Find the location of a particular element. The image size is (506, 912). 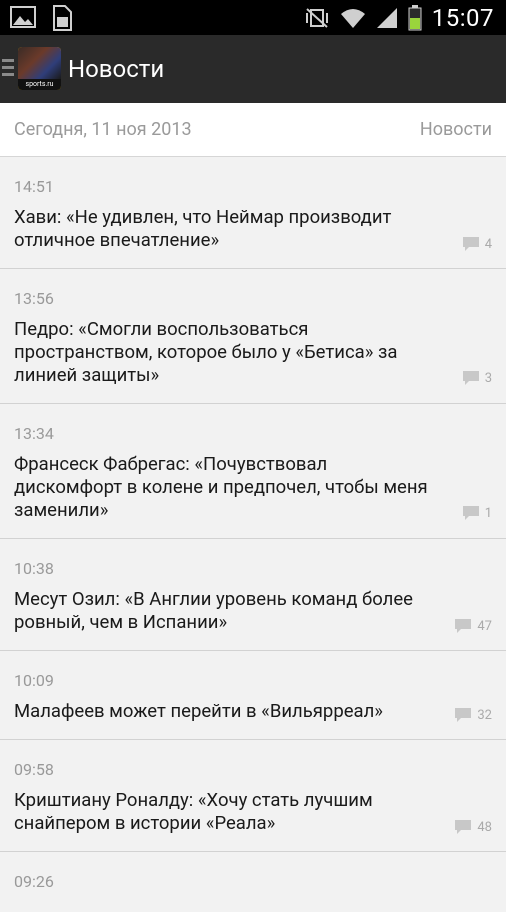

clock: 15:07 is located at coordinates (462, 17).